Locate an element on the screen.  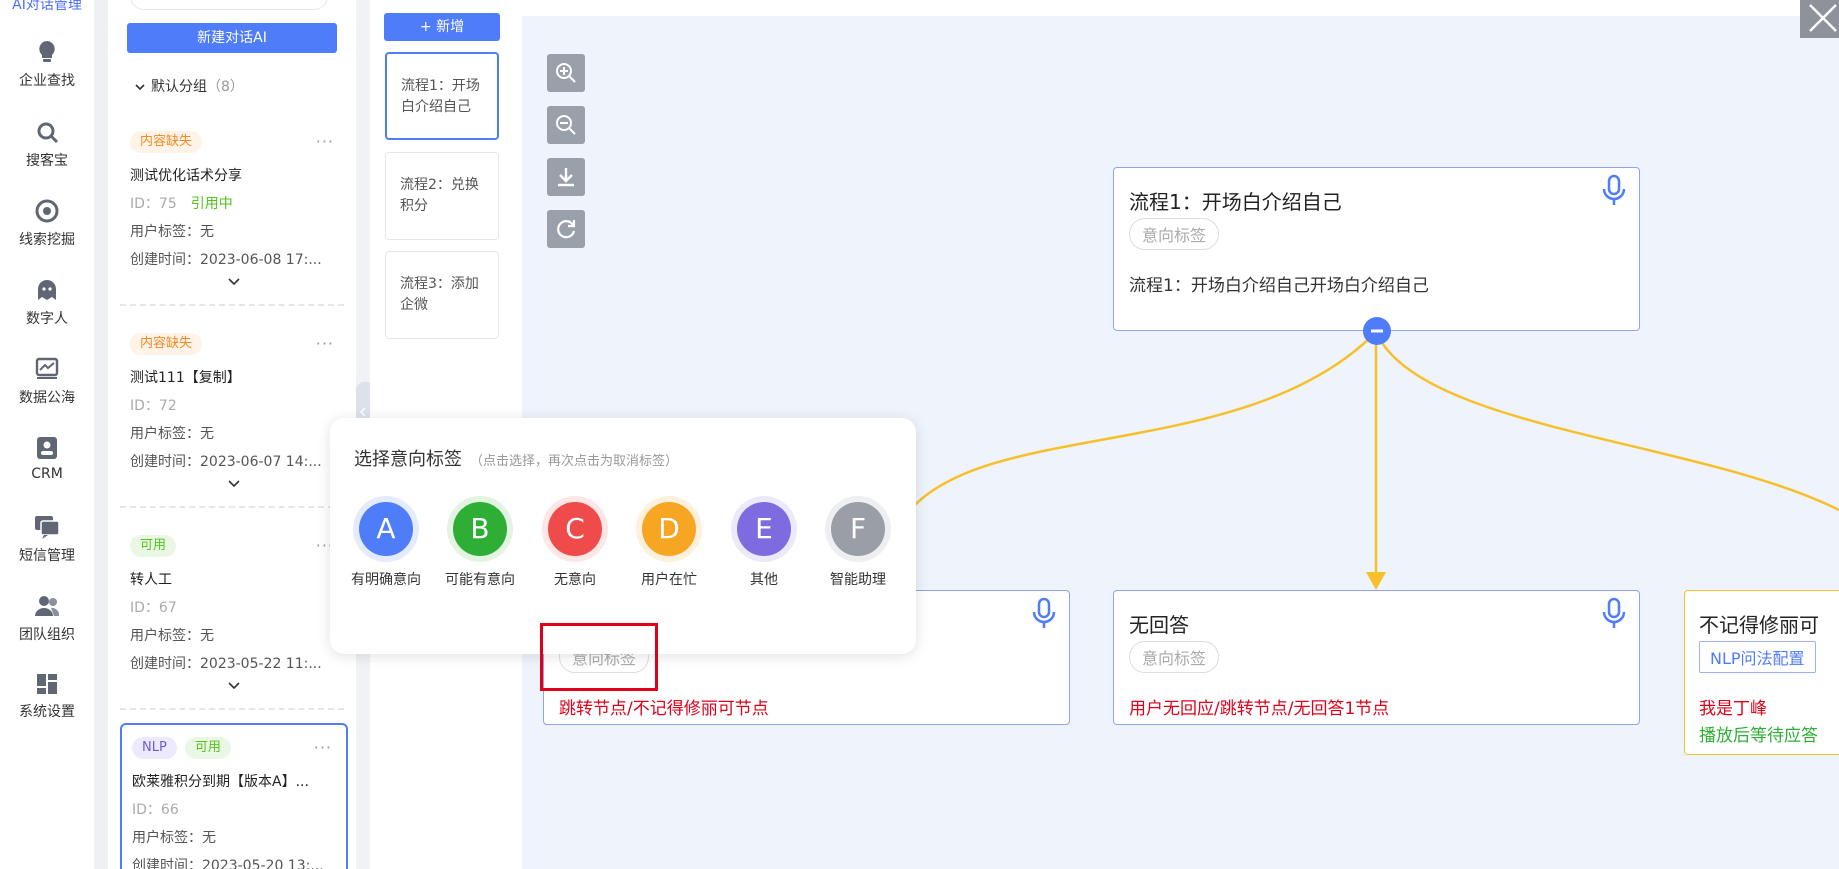
intent-label: 可能有意向 is located at coordinates (480, 580).